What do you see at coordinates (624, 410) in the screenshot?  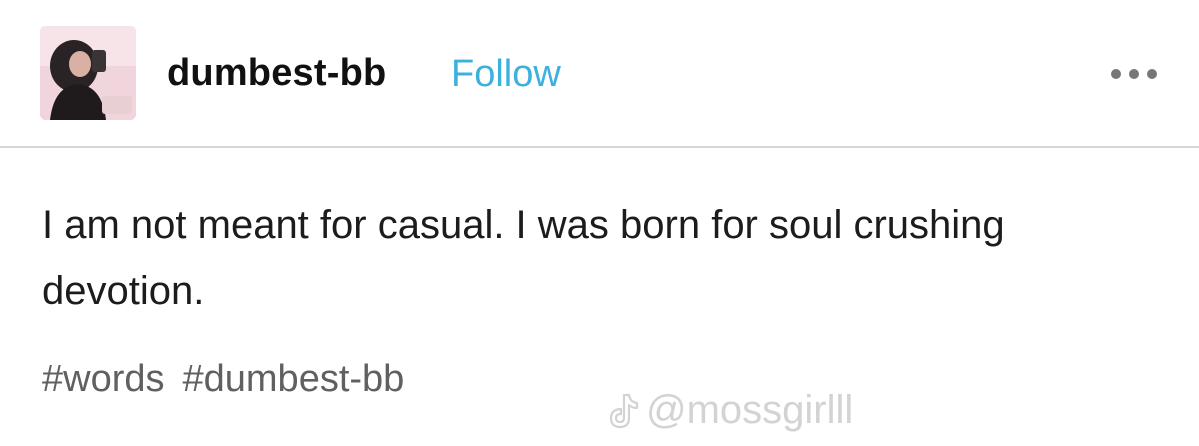 I see `tiktok-icon` at bounding box center [624, 410].